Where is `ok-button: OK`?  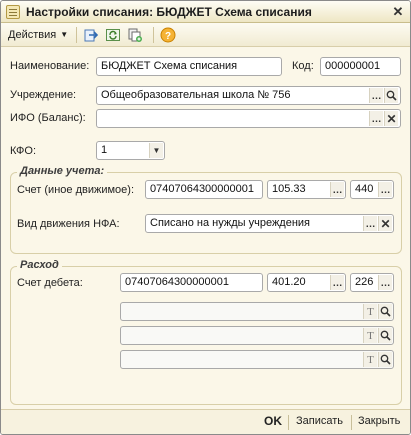
ok-button: OK is located at coordinates (273, 421).